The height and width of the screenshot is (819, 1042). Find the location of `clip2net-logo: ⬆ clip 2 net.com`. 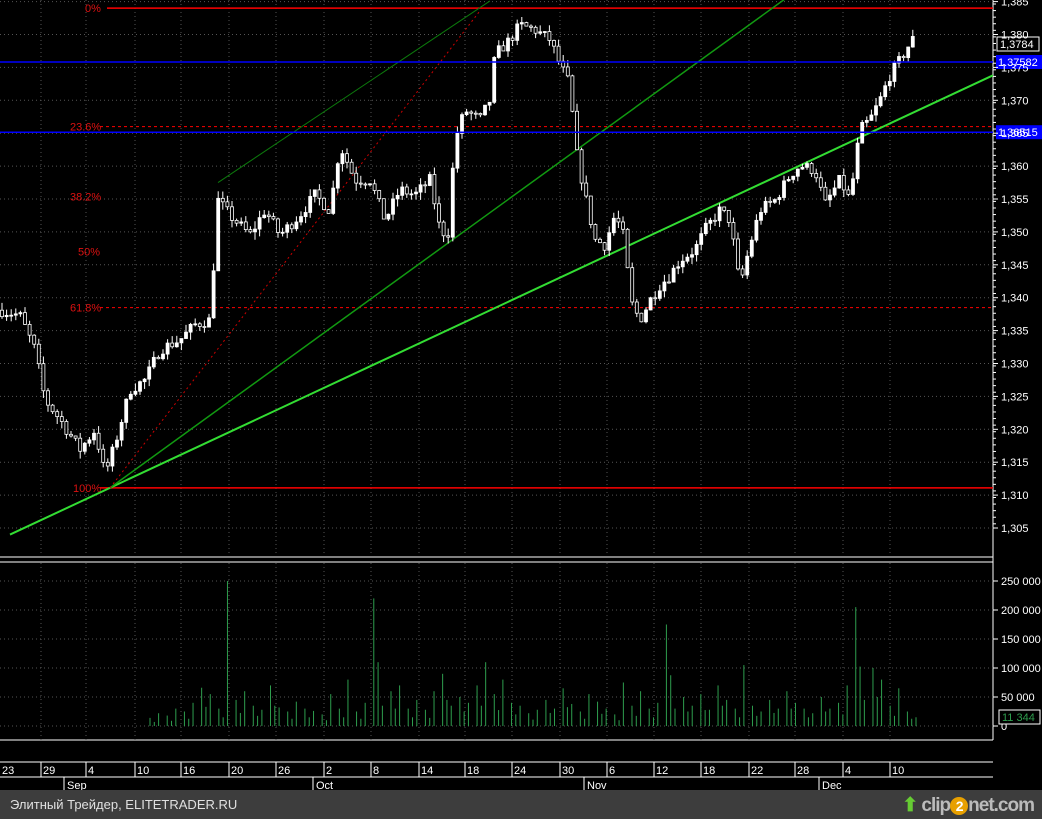

clip2net-logo: ⬆ clip 2 net.com is located at coordinates (968, 805).